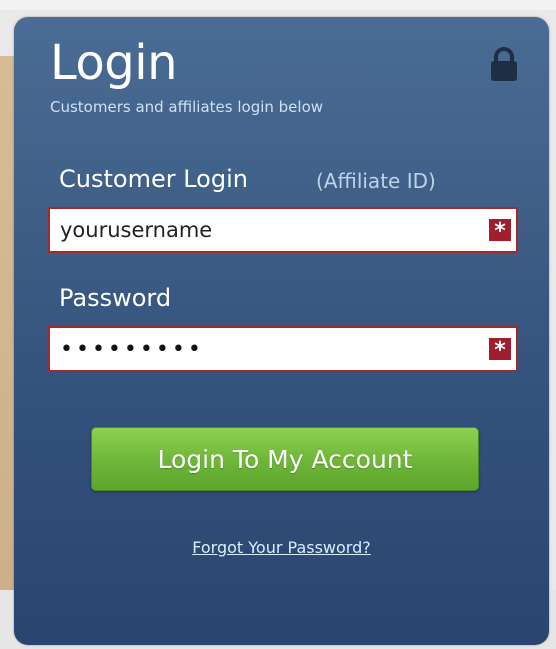 Image resolution: width=556 pixels, height=649 pixels. I want to click on wood-background-edge, so click(7, 323).